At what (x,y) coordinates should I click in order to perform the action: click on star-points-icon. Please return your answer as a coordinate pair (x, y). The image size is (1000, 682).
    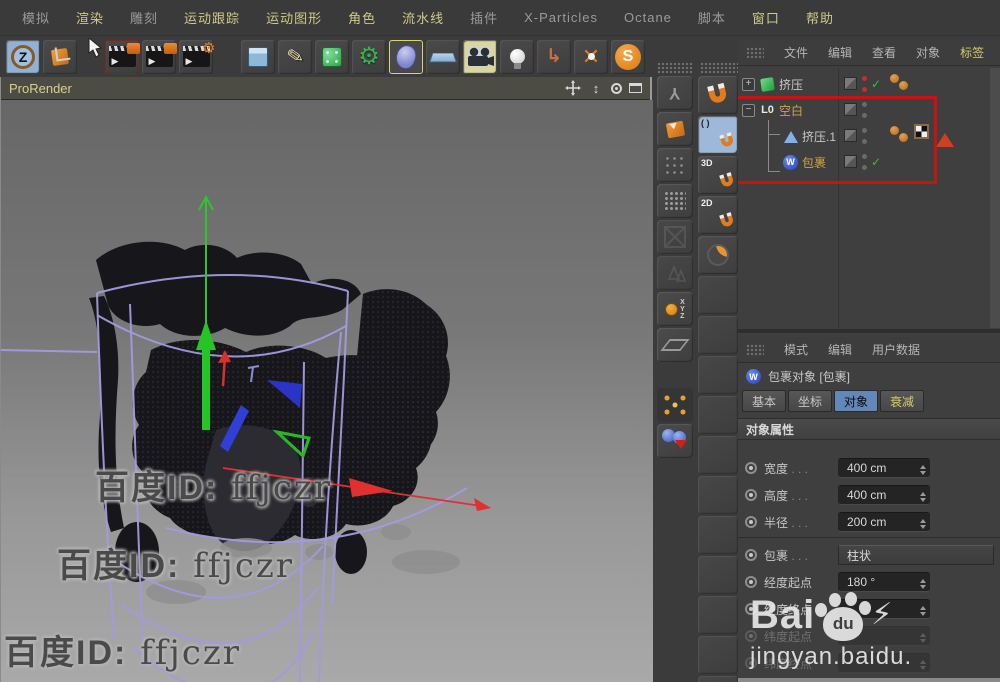
    Looking at the image, I should click on (675, 405).